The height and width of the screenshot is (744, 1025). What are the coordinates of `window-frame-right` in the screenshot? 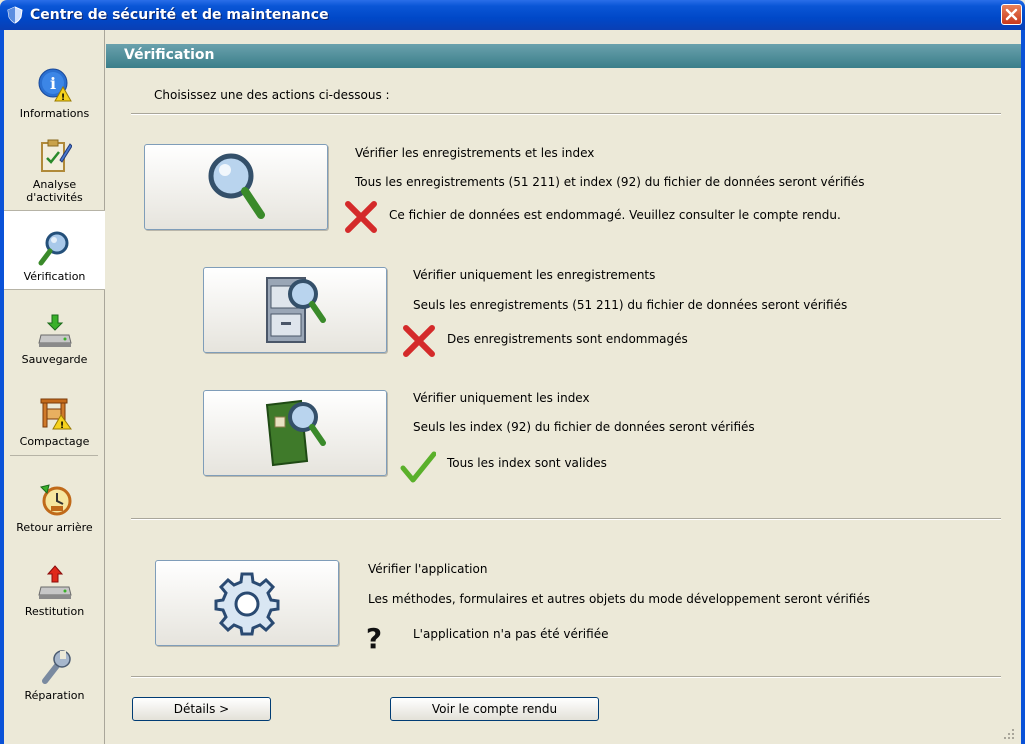 It's located at (1023, 387).